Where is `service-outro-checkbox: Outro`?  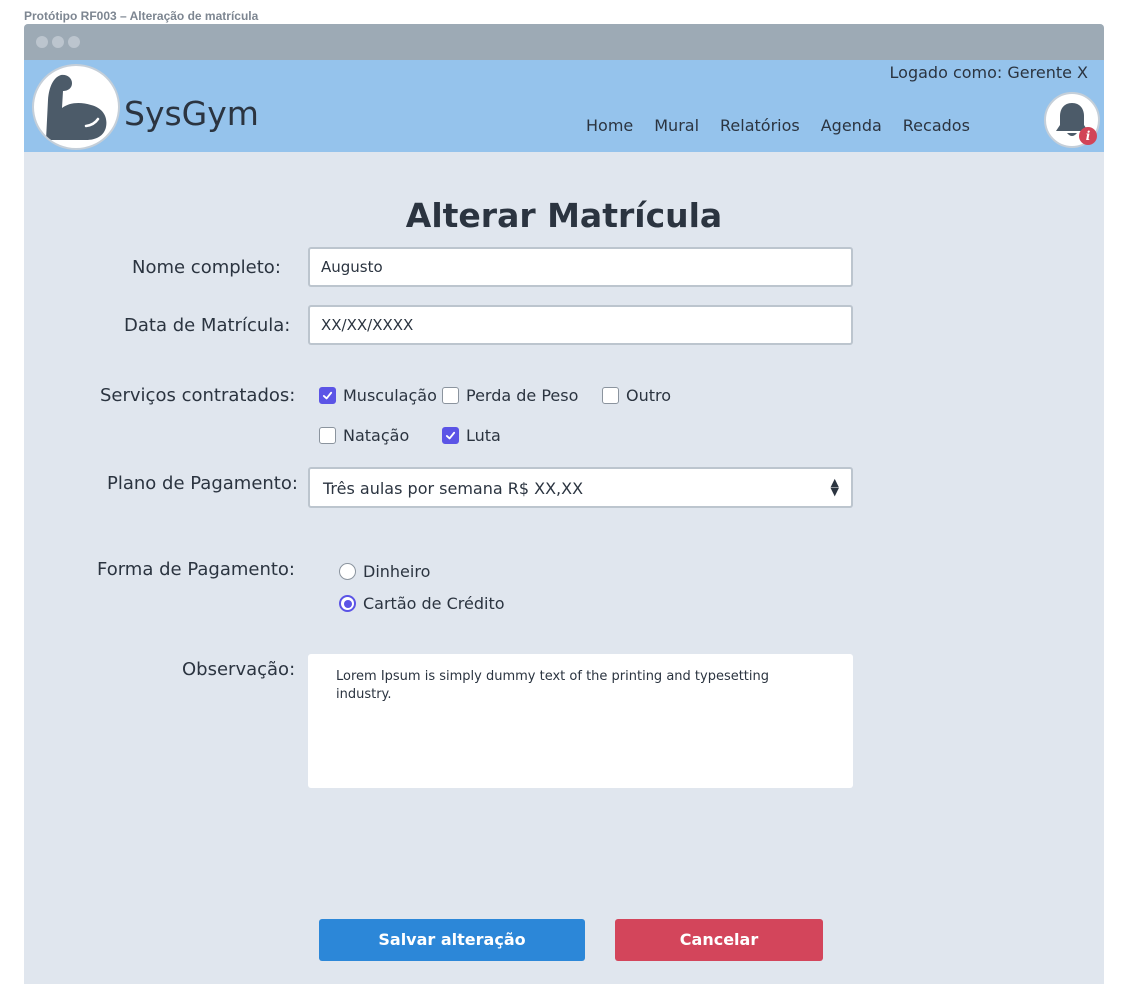
service-outro-checkbox: Outro is located at coordinates (636, 395).